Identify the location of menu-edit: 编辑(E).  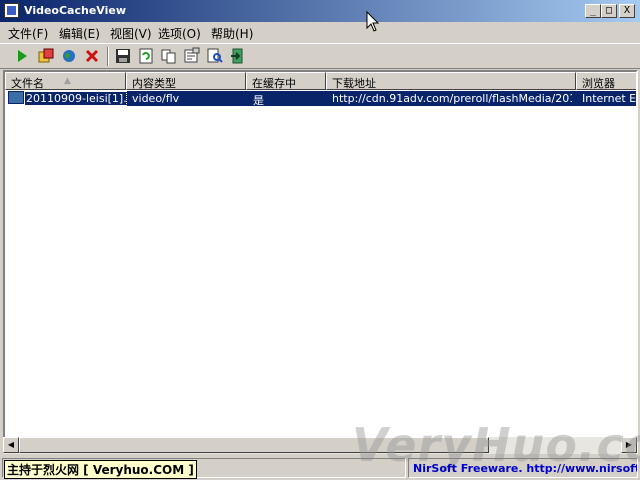
(79, 33).